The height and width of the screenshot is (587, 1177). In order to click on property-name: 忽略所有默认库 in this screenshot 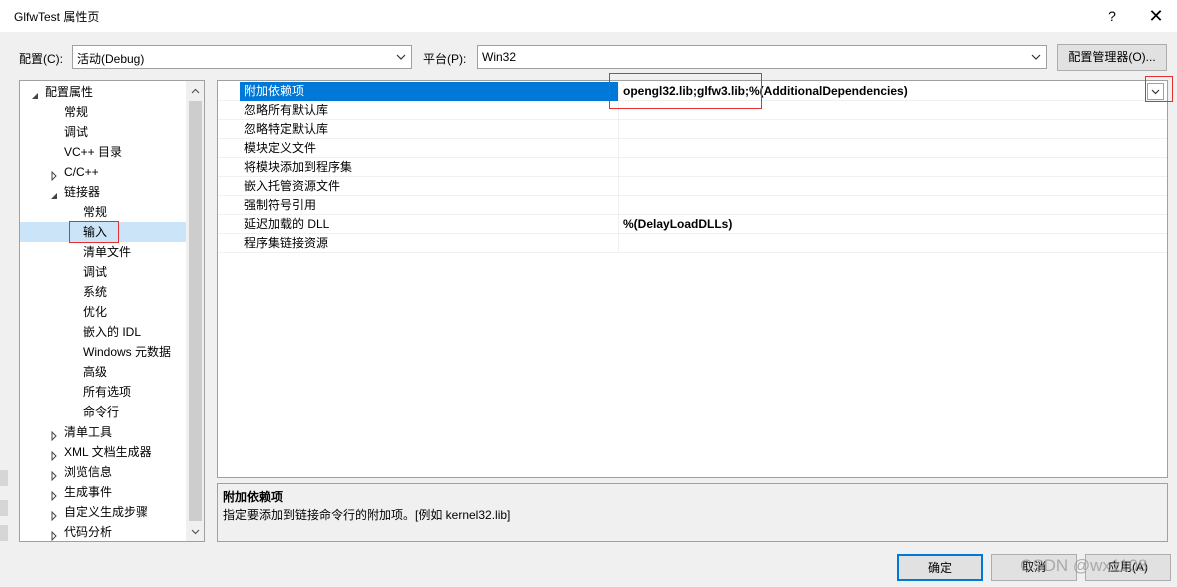, I will do `click(286, 110)`.